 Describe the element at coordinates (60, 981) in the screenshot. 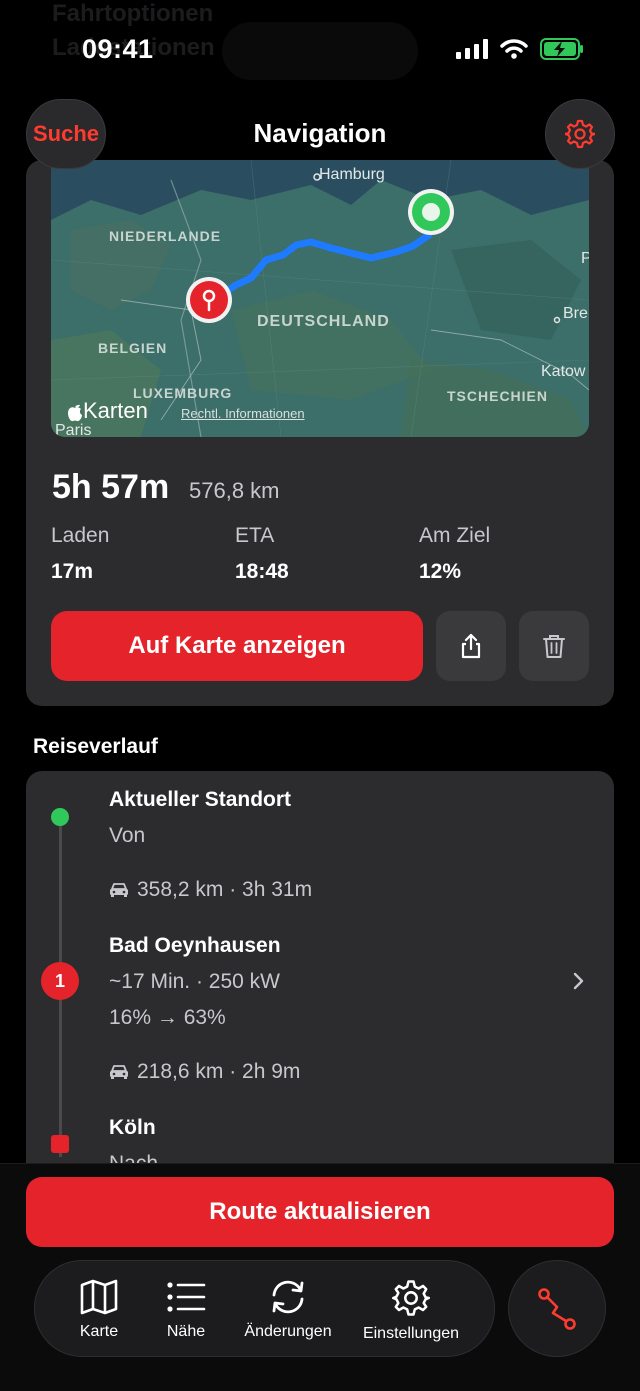

I see `charging-stop-badge: 1` at that location.